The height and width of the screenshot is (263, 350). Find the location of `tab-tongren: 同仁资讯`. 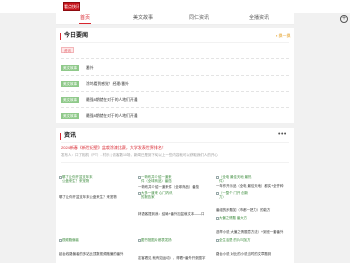

tab-tongren: 同仁资讯 is located at coordinates (199, 19).